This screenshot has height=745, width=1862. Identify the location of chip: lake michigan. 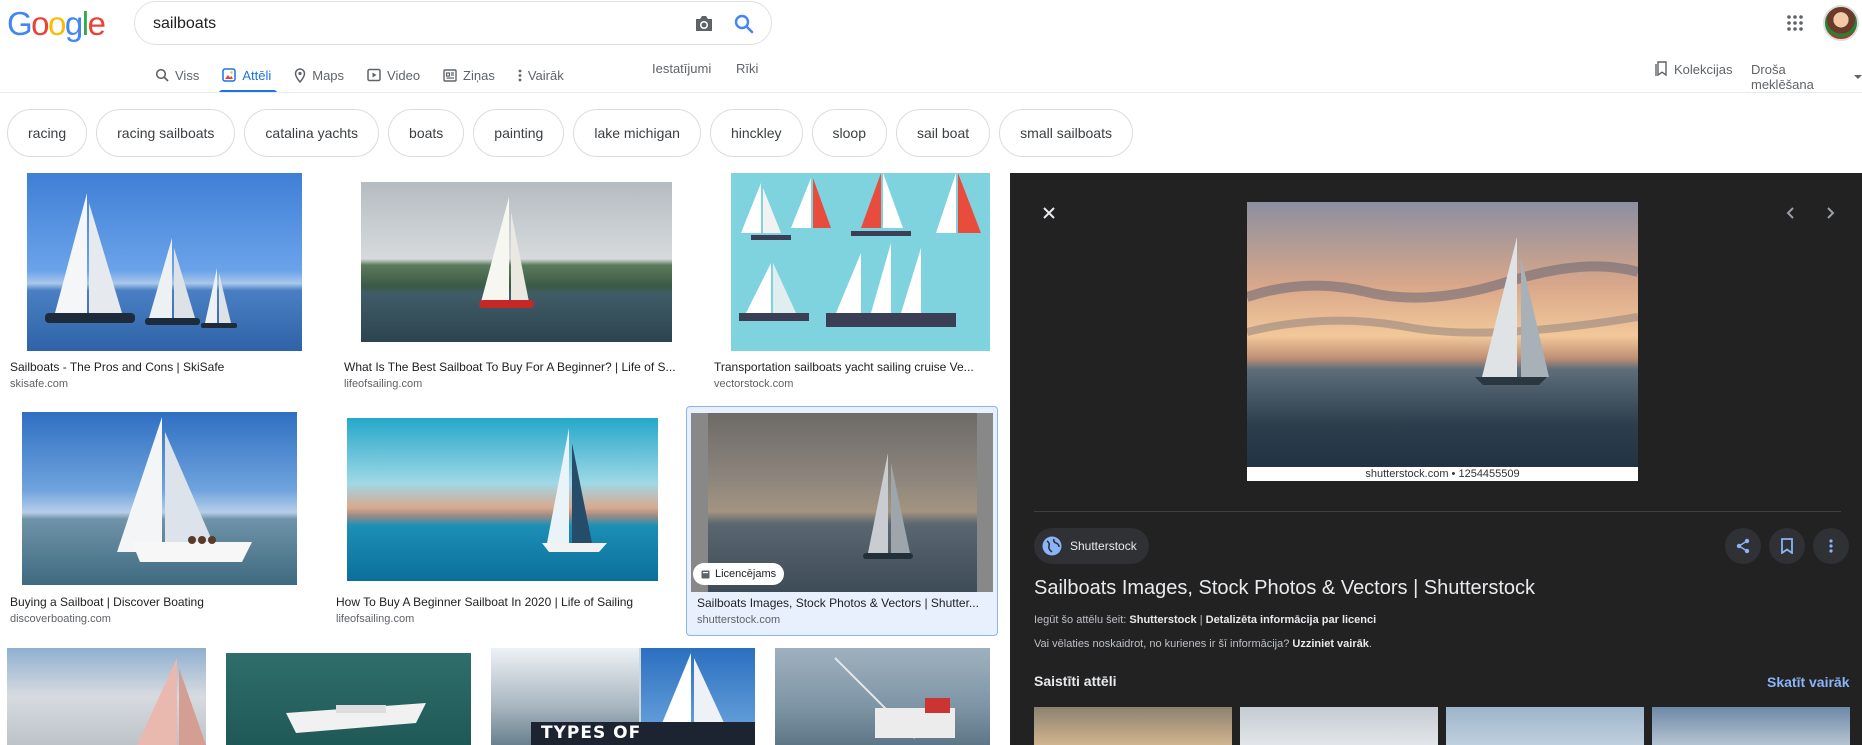
(637, 133).